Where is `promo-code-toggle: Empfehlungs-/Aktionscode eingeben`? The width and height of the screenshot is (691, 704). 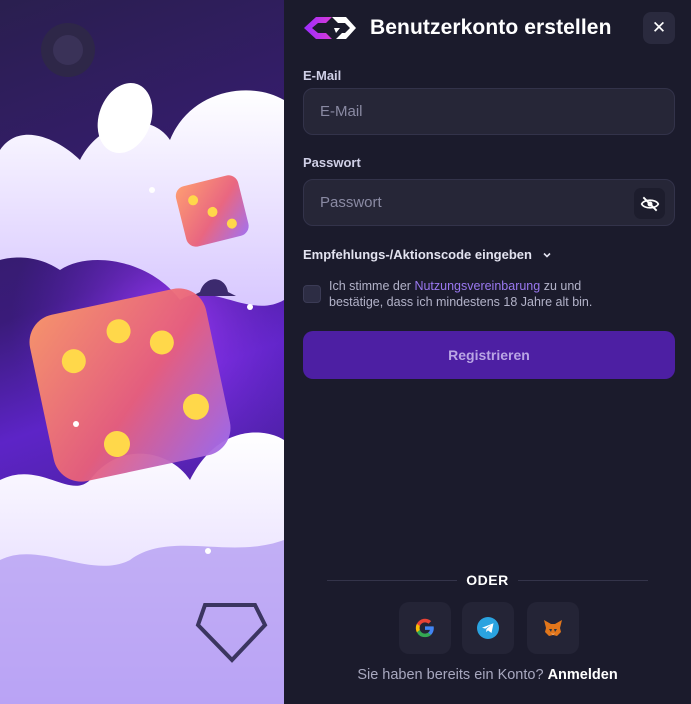 promo-code-toggle: Empfehlungs-/Aktionscode eingeben is located at coordinates (427, 254).